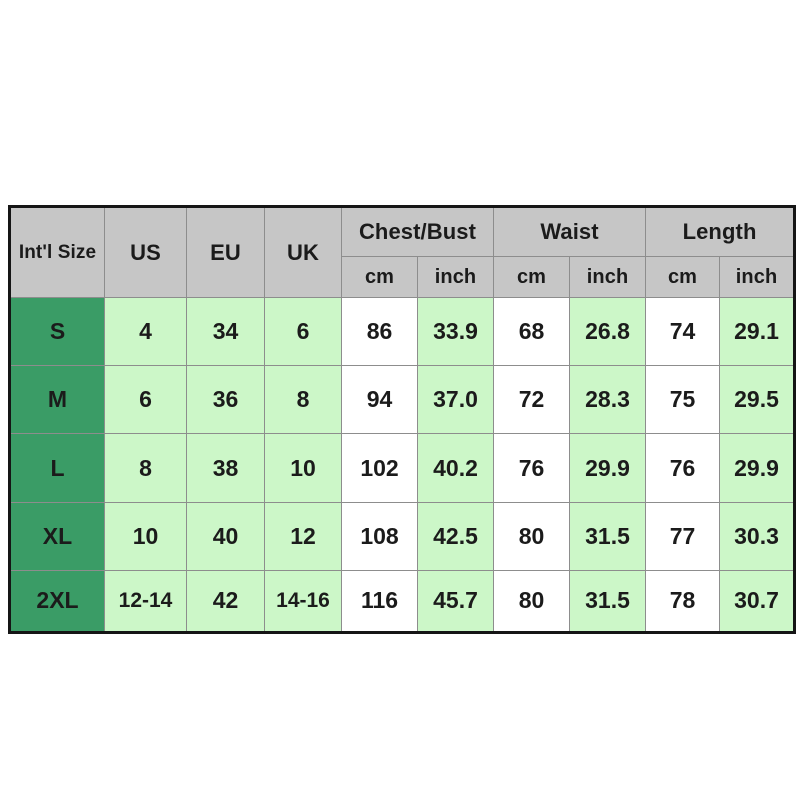 Image resolution: width=800 pixels, height=800 pixels. I want to click on cell-uk: 8, so click(303, 400).